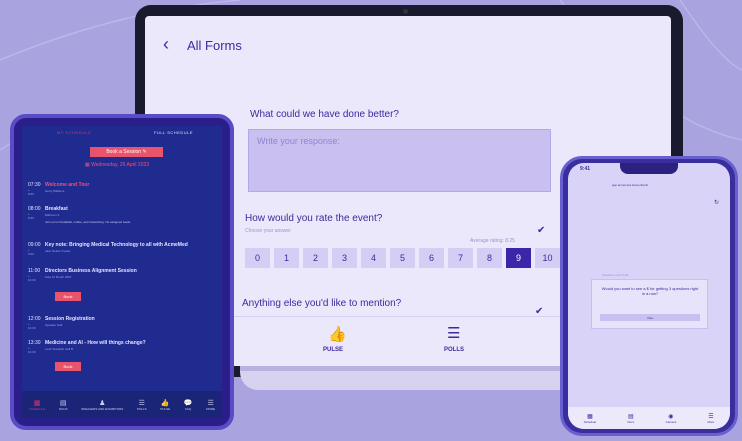  Describe the element at coordinates (58, 251) in the screenshot. I see `session-meta: Jack Nelson Foster` at that location.